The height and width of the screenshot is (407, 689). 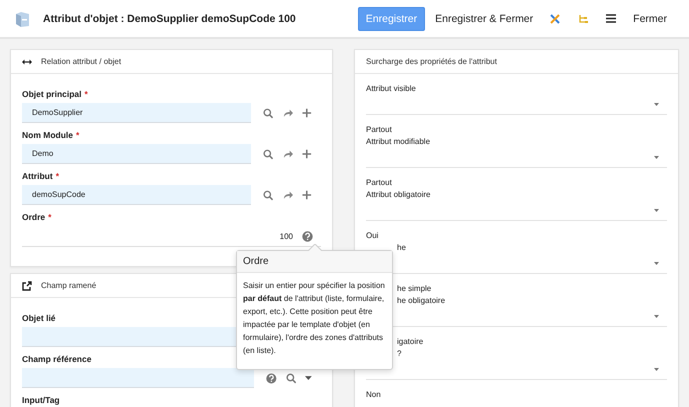 I want to click on field-label: Objet principal, so click(x=52, y=94).